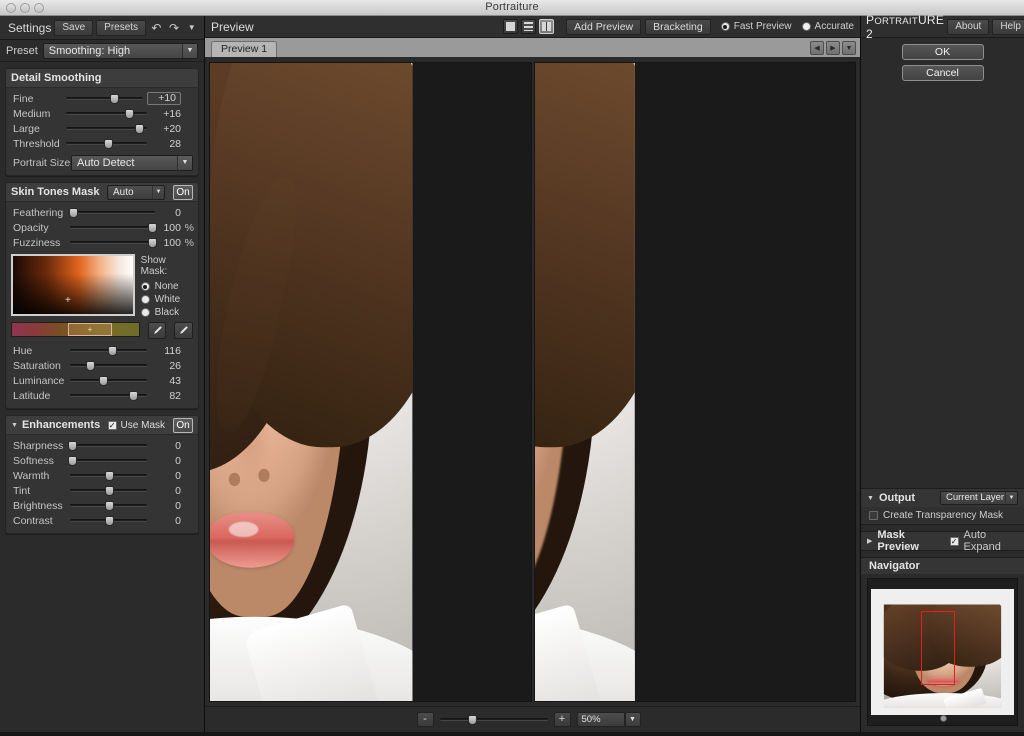 The width and height of the screenshot is (1024, 736). Describe the element at coordinates (183, 330) in the screenshot. I see `eyedropper-plus-icon` at that location.